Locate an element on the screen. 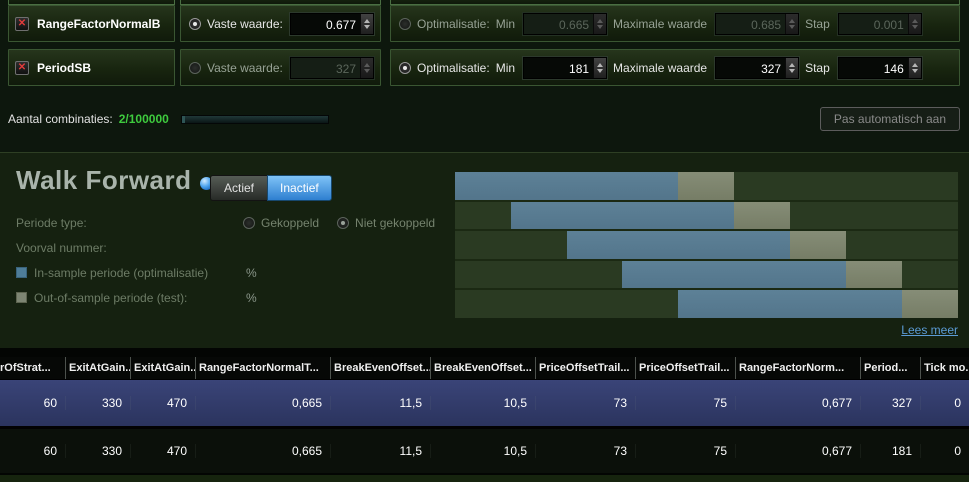 This screenshot has height=482, width=969. step-input: 146 is located at coordinates (879, 67).